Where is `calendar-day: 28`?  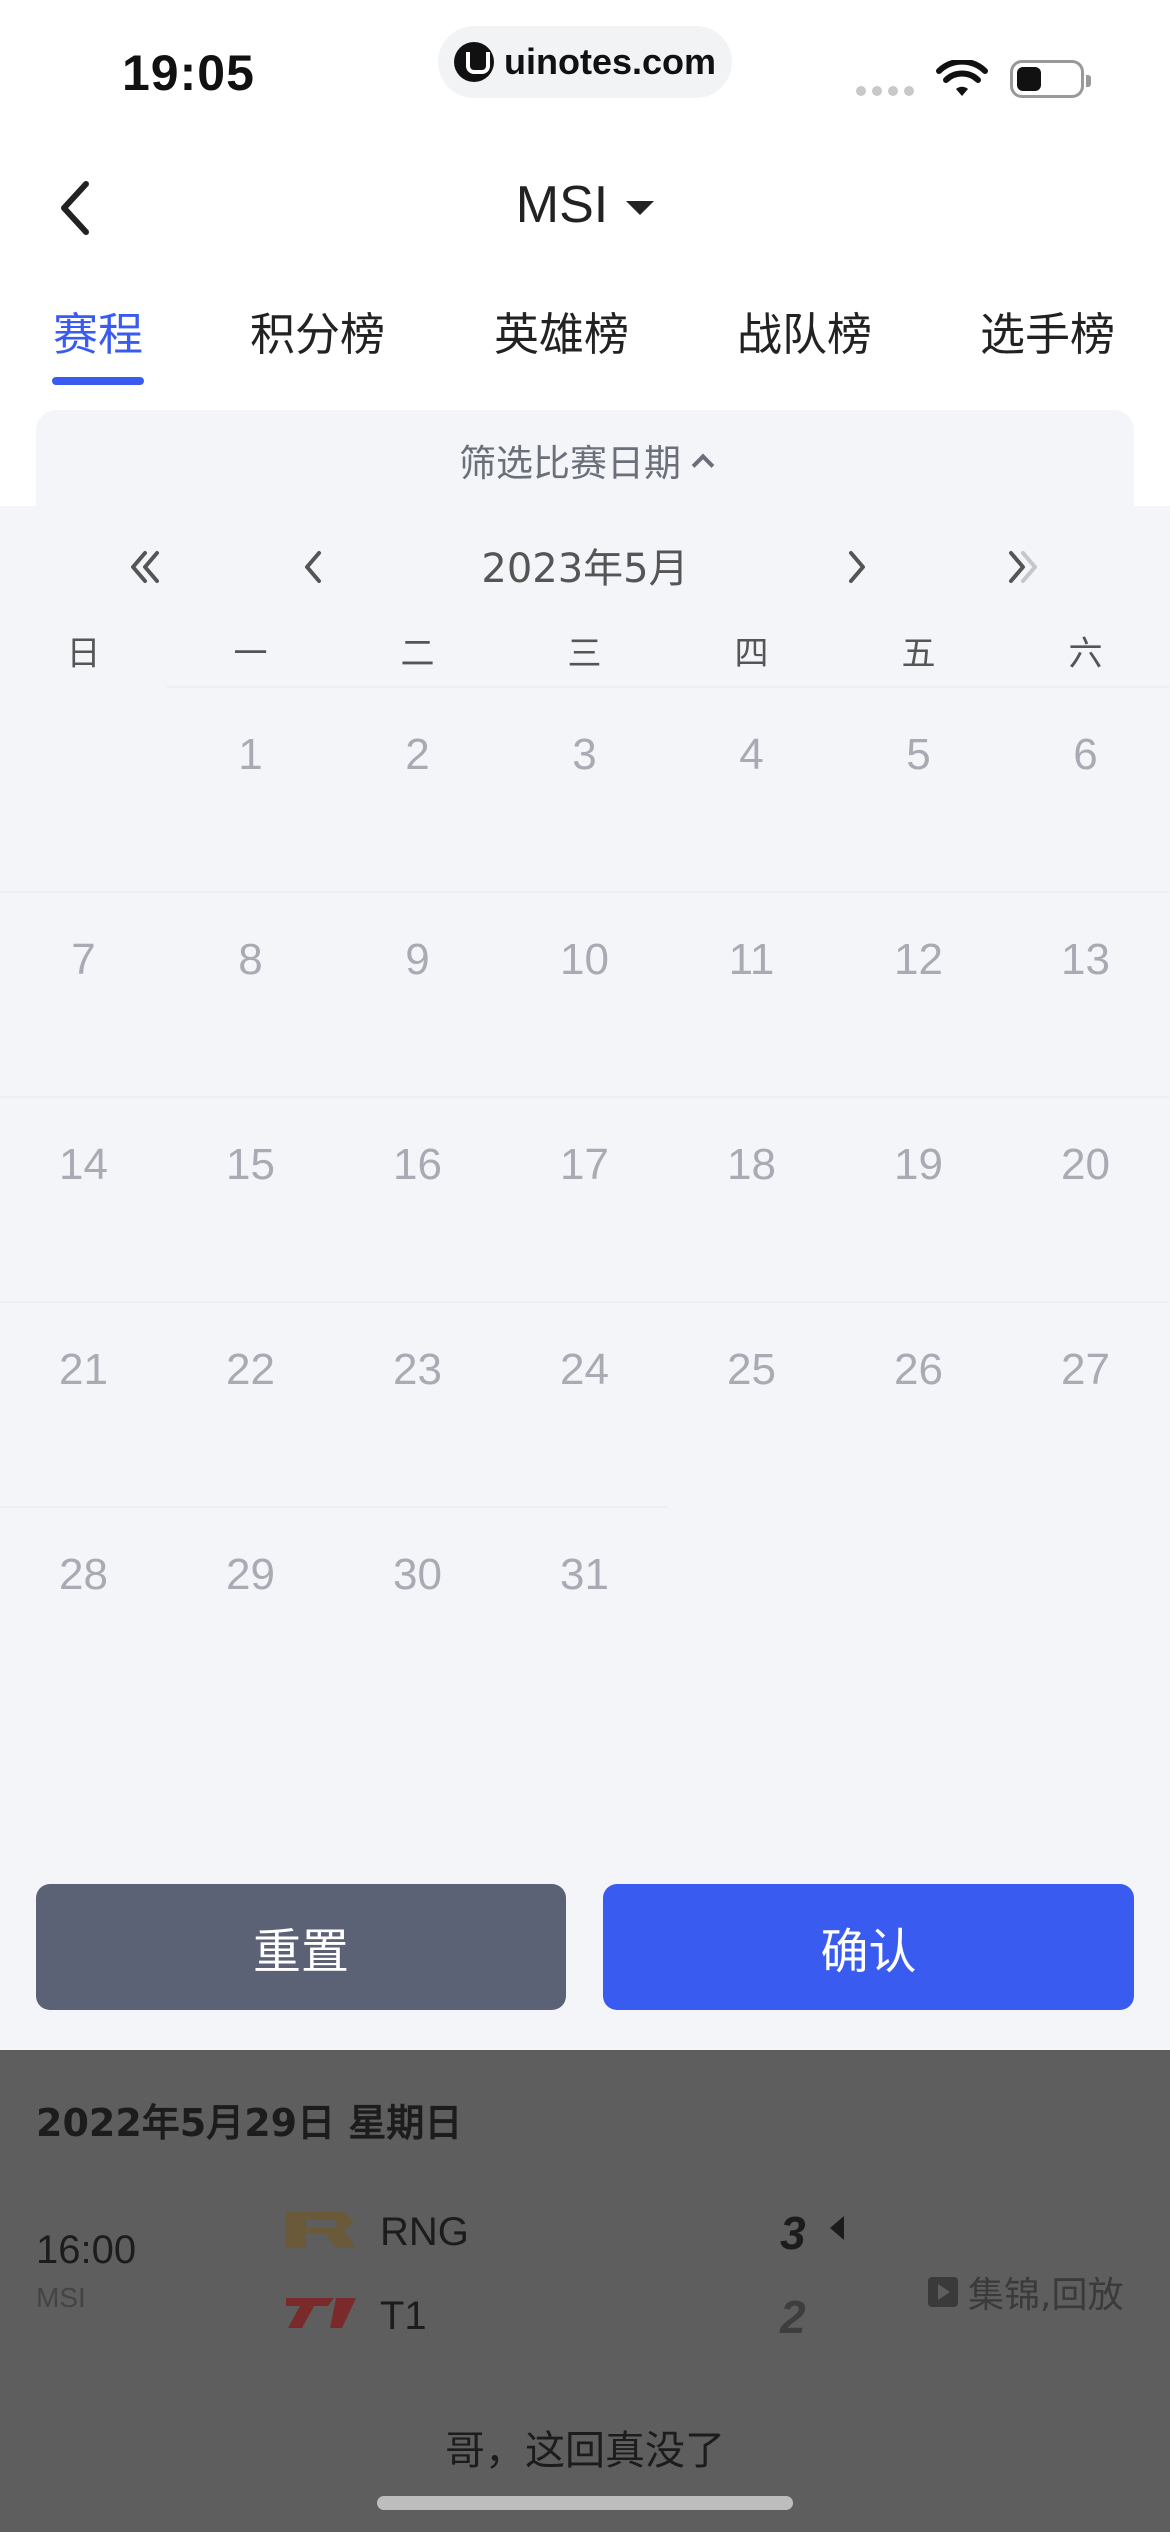 calendar-day: 28 is located at coordinates (83, 1608).